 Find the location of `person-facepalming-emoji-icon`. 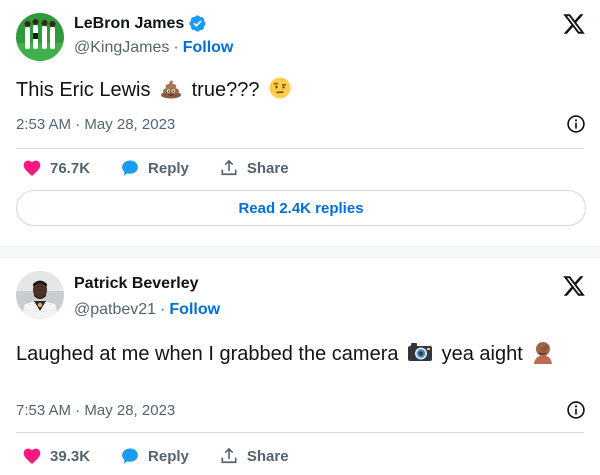

person-facepalming-emoji-icon is located at coordinates (543, 353).